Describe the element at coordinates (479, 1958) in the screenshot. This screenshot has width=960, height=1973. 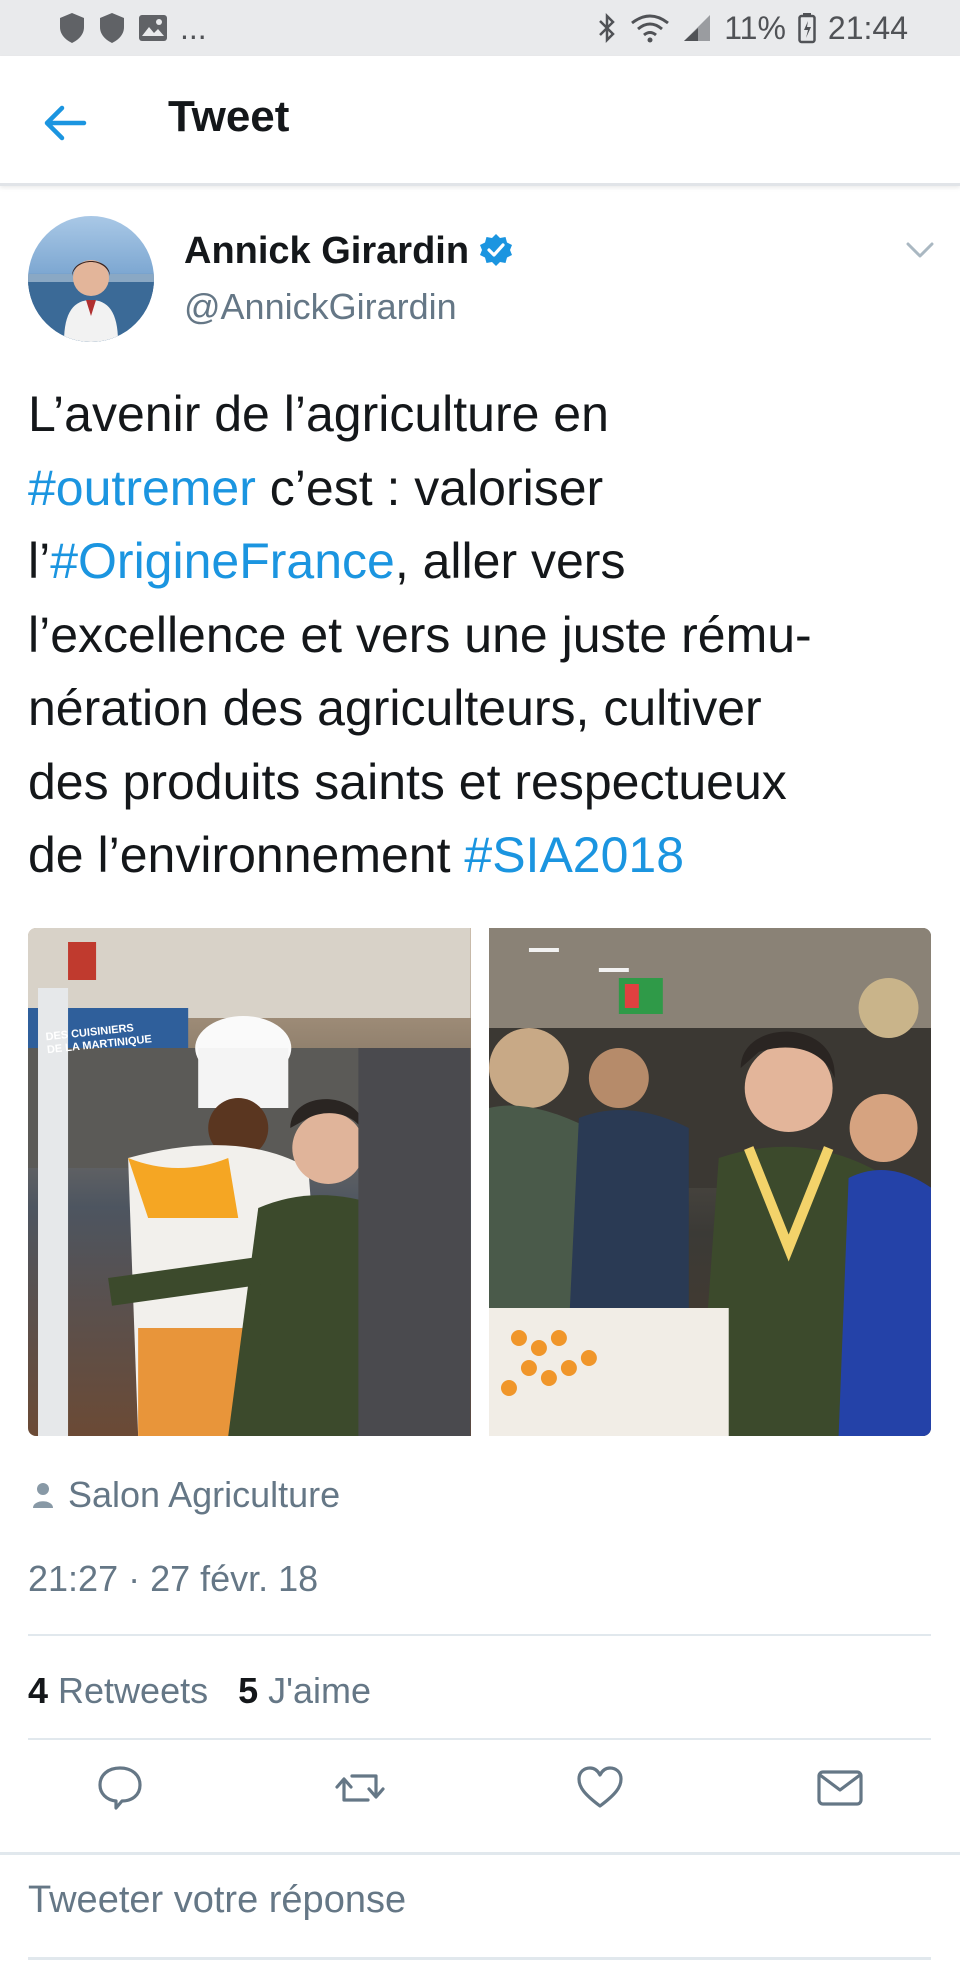
I see `reply-underline` at that location.